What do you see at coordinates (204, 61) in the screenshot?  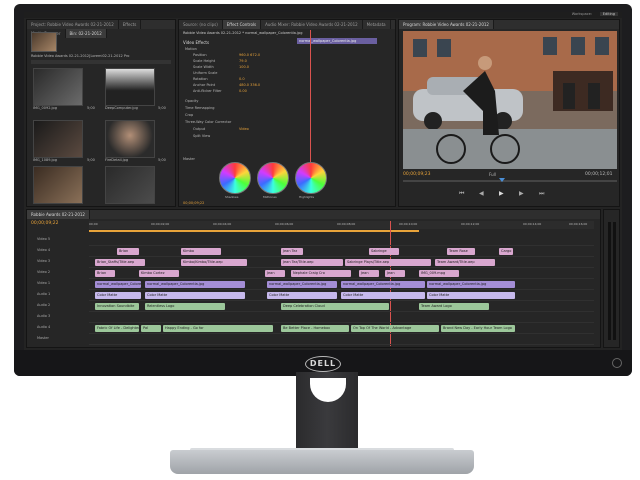 I see `effect-row-label: Scale Height` at bounding box center [204, 61].